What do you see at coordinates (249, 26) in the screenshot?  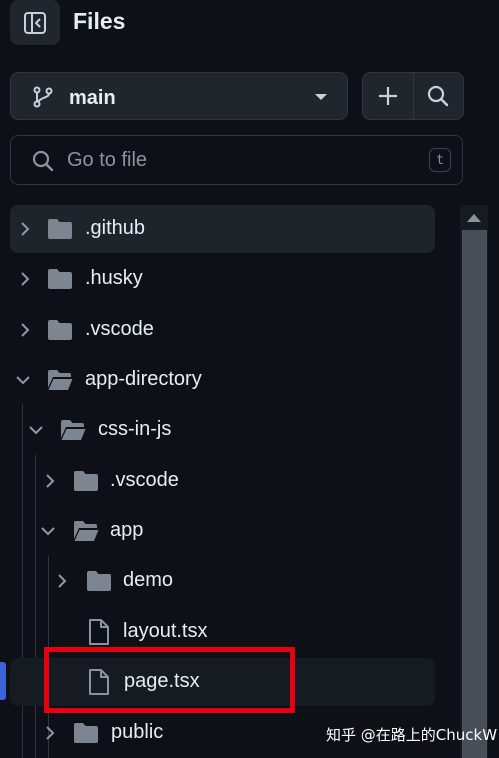 I see `files-header: Files` at bounding box center [249, 26].